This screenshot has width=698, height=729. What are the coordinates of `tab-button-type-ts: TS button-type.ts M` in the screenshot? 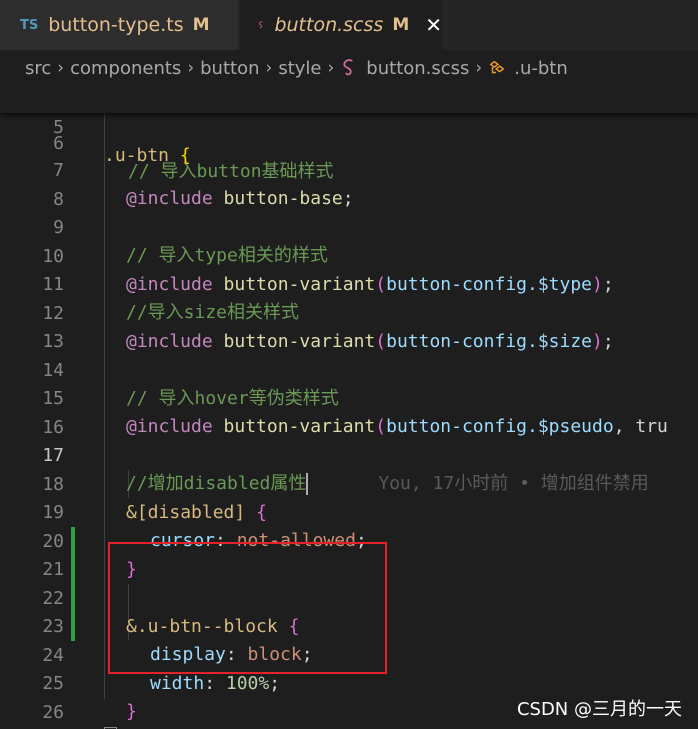 It's located at (119, 25).